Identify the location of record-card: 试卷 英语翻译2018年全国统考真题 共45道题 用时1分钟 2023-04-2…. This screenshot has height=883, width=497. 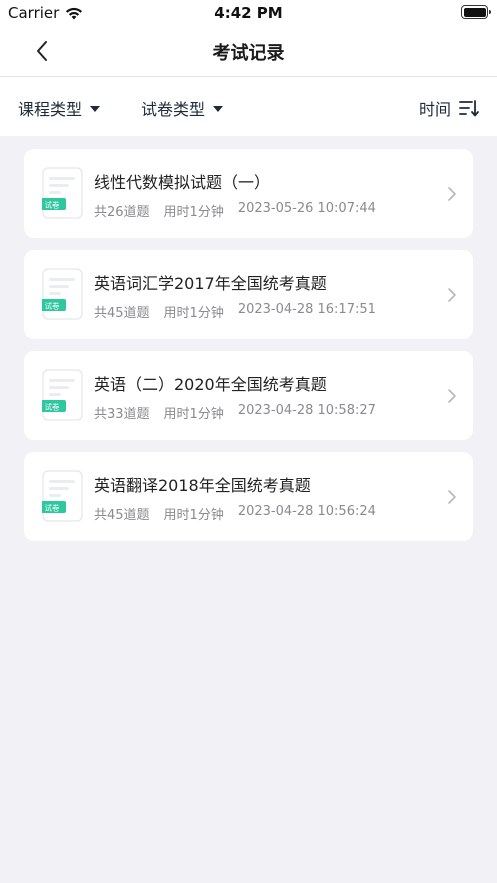
(248, 496).